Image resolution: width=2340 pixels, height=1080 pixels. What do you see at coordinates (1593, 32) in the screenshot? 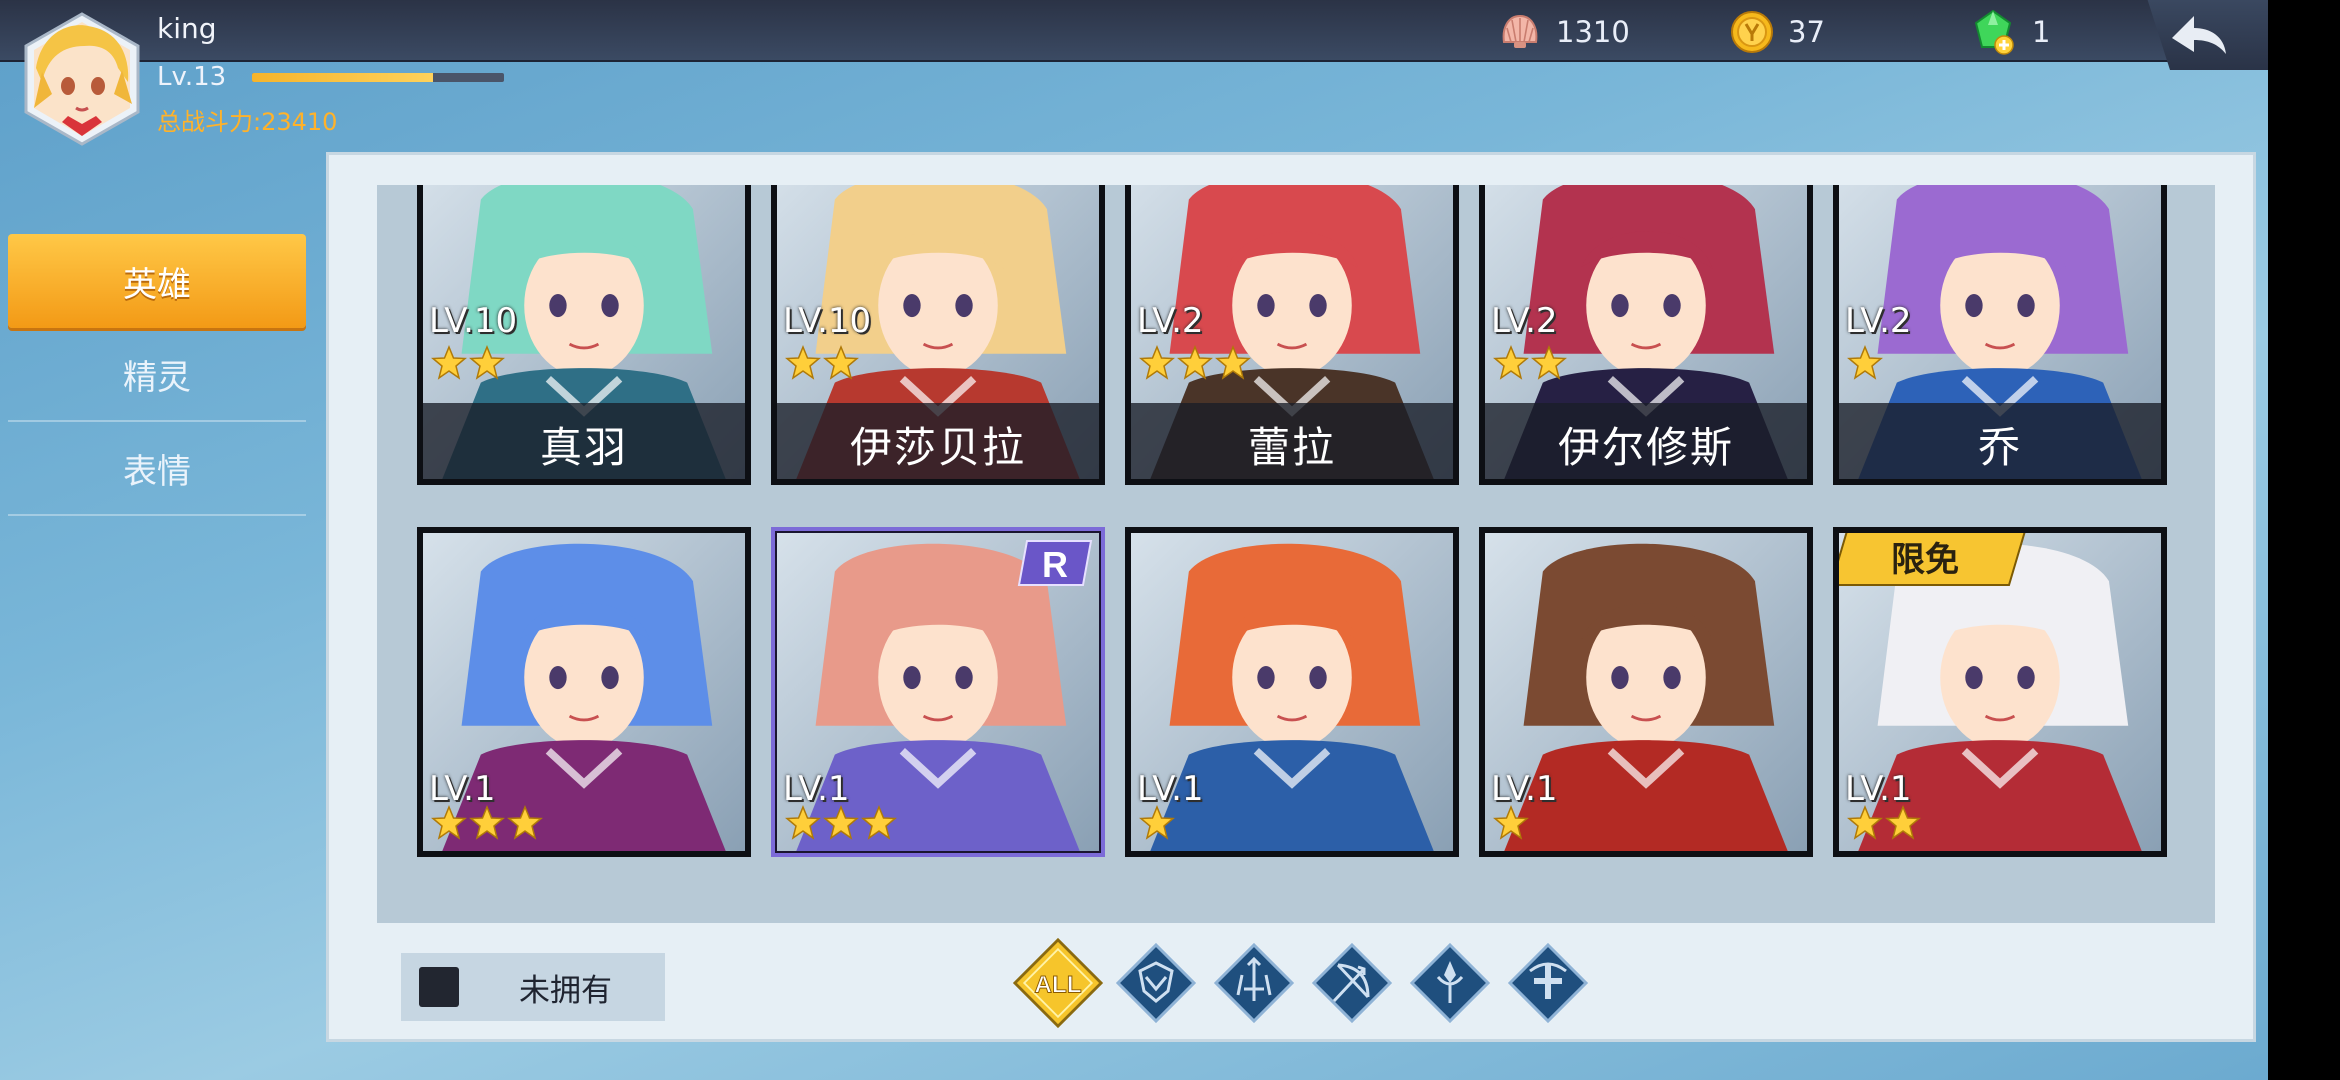
I see `shell-count: 1310` at bounding box center [1593, 32].